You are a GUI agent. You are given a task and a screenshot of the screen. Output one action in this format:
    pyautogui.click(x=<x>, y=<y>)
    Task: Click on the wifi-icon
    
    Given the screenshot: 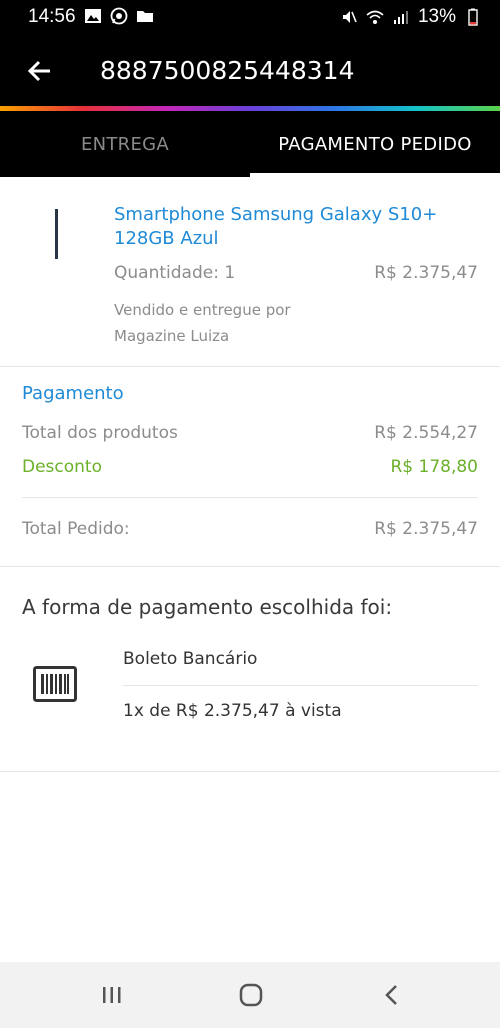 What is the action you would take?
    pyautogui.click(x=375, y=17)
    